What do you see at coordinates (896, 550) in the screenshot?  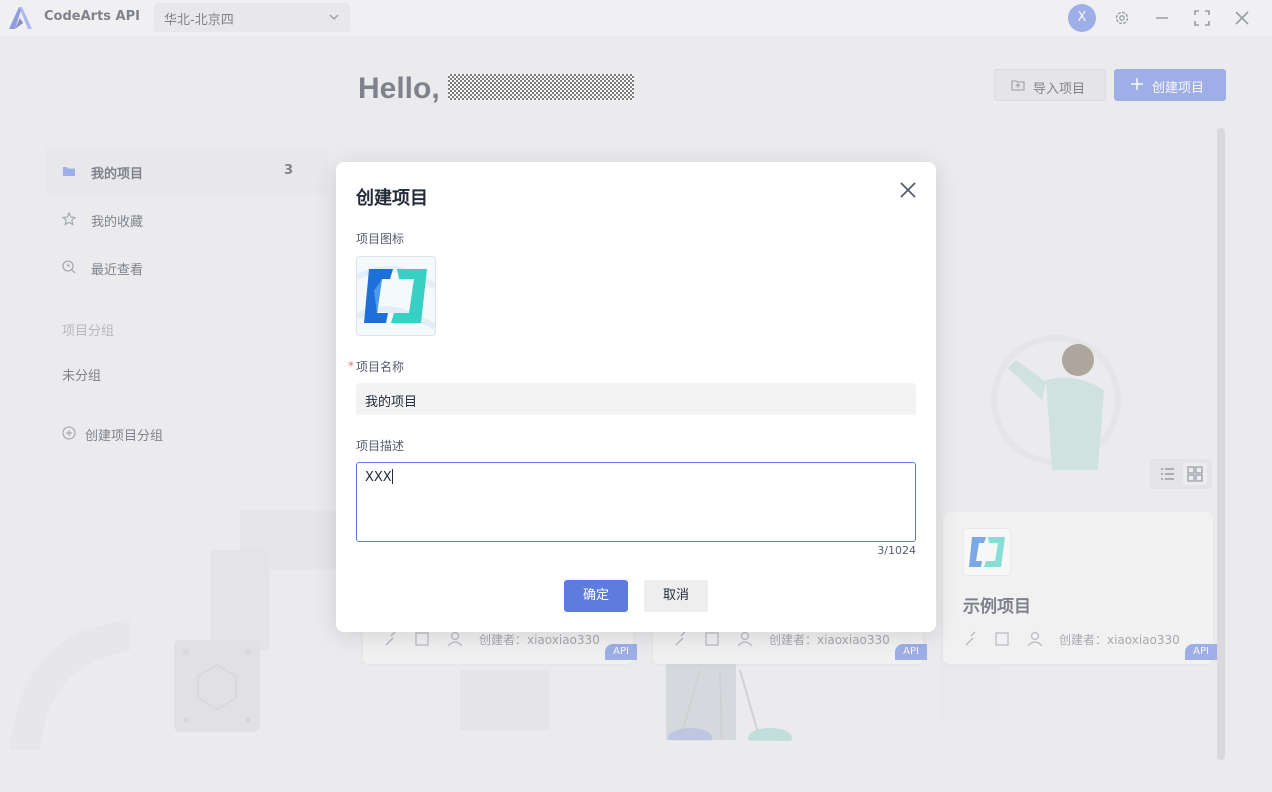 I see `char-counter: 3/1024` at bounding box center [896, 550].